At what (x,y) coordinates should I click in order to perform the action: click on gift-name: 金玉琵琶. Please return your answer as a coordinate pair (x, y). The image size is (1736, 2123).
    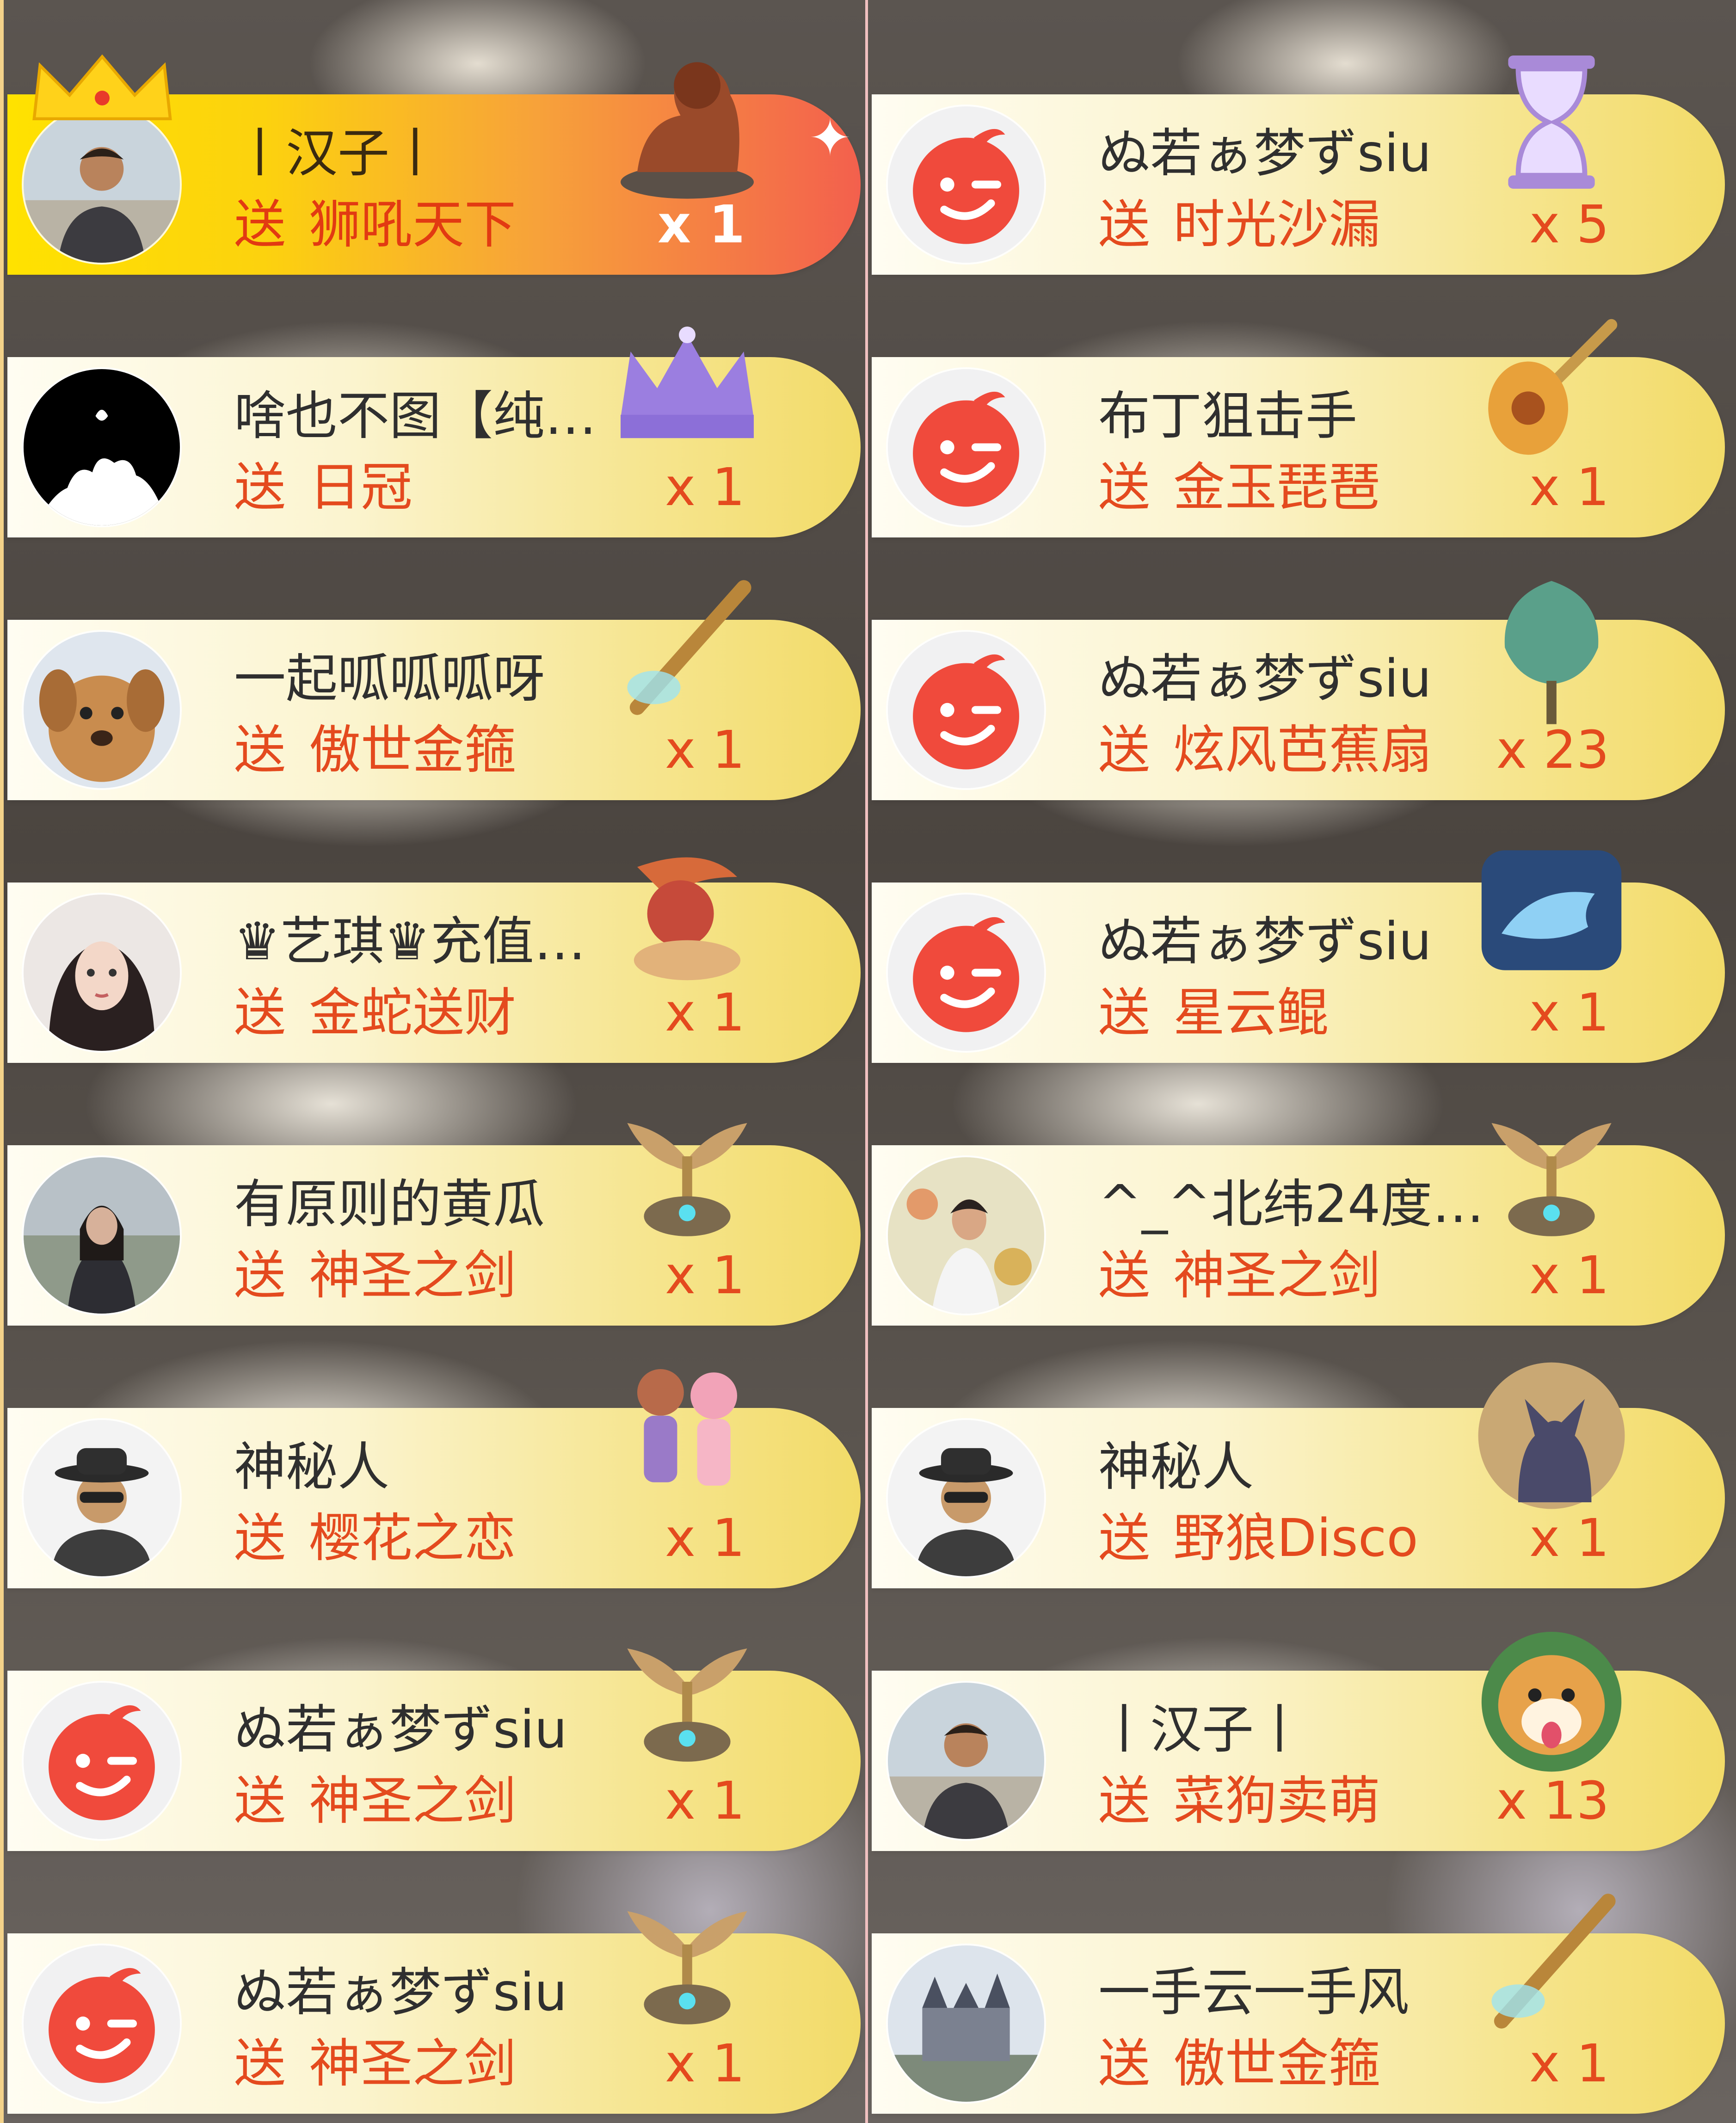
    Looking at the image, I should click on (1276, 487).